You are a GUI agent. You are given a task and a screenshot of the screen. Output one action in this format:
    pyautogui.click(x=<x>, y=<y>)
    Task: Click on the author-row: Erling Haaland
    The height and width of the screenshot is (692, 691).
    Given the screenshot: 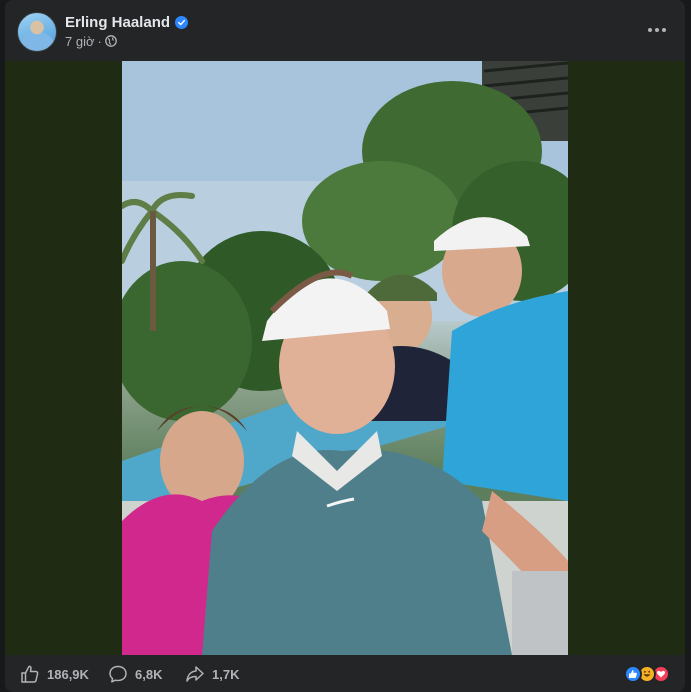 What is the action you would take?
    pyautogui.click(x=127, y=22)
    